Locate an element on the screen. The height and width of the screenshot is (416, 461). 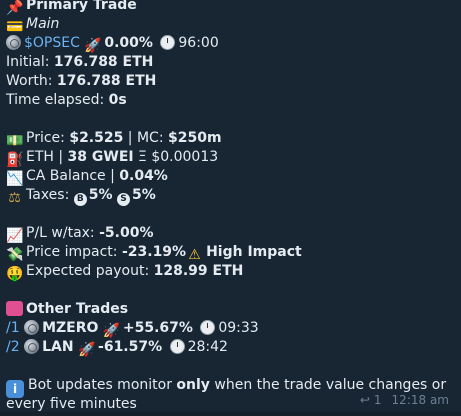
taxes-label: Taxes: is located at coordinates (50, 195).